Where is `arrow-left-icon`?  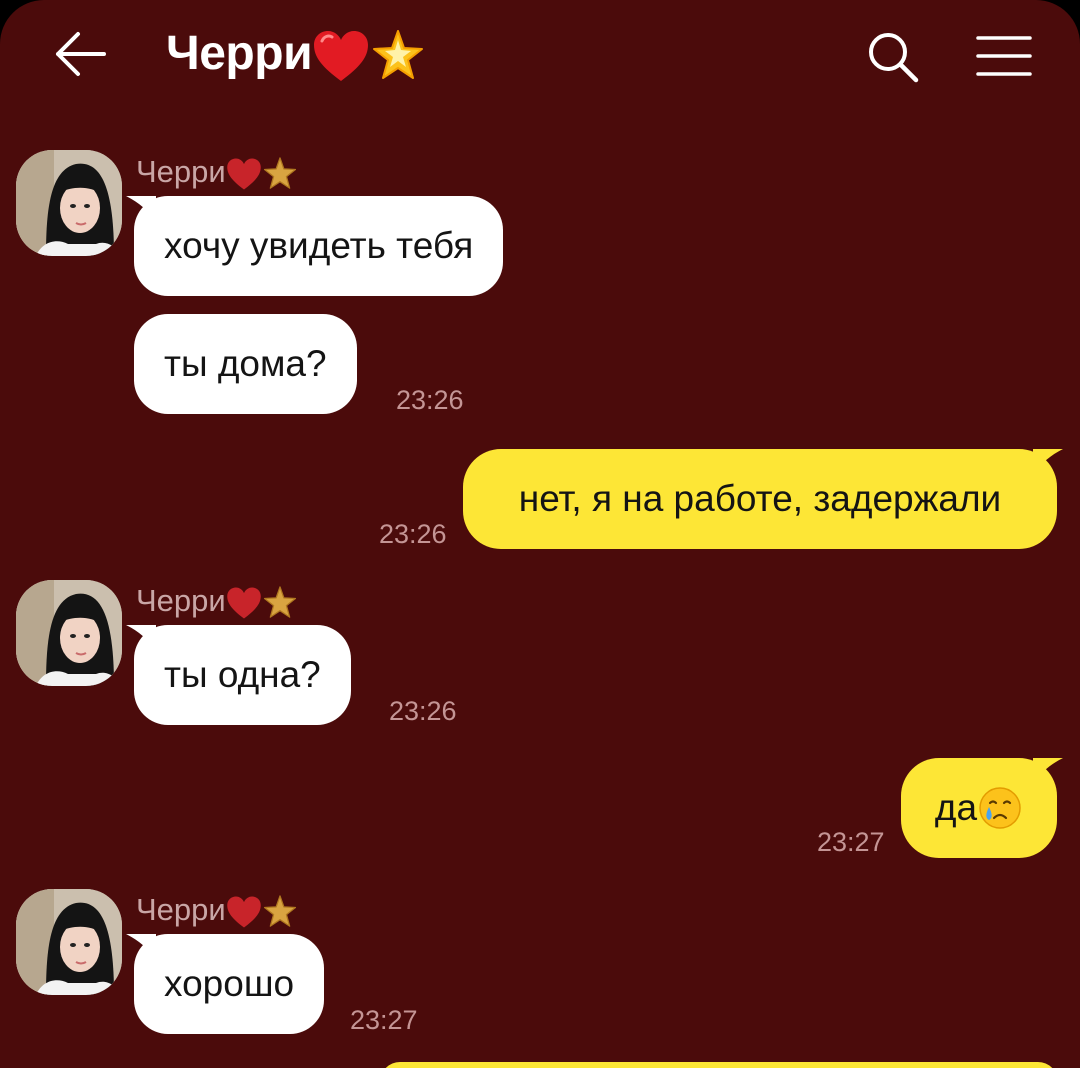
arrow-left-icon is located at coordinates (81, 54).